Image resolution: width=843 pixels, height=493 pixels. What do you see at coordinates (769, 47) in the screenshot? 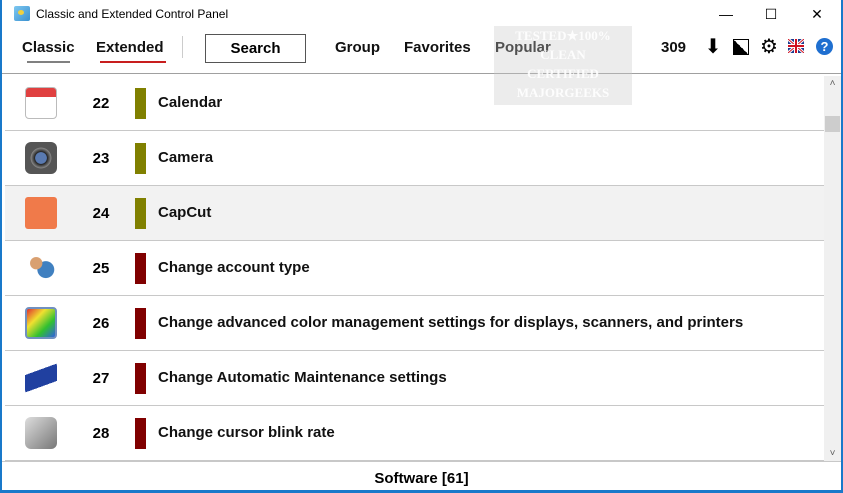
I see `gear-icon: ⚙` at bounding box center [769, 47].